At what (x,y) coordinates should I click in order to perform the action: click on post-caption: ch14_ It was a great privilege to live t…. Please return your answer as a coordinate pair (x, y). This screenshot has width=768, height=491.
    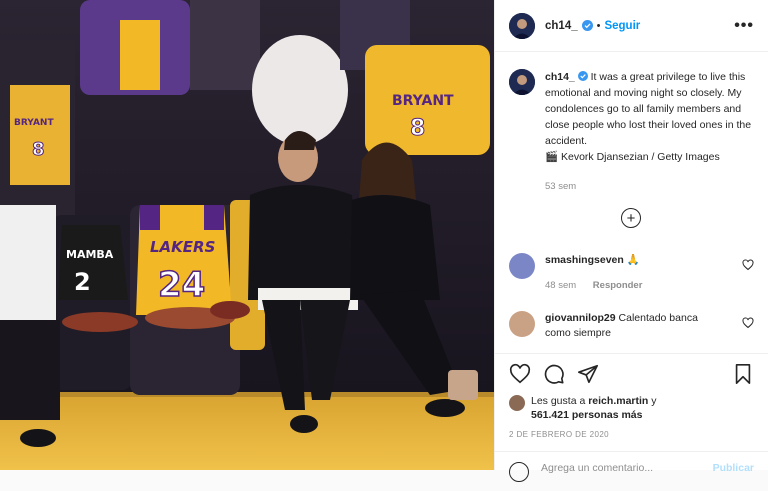
    Looking at the image, I should click on (631, 124).